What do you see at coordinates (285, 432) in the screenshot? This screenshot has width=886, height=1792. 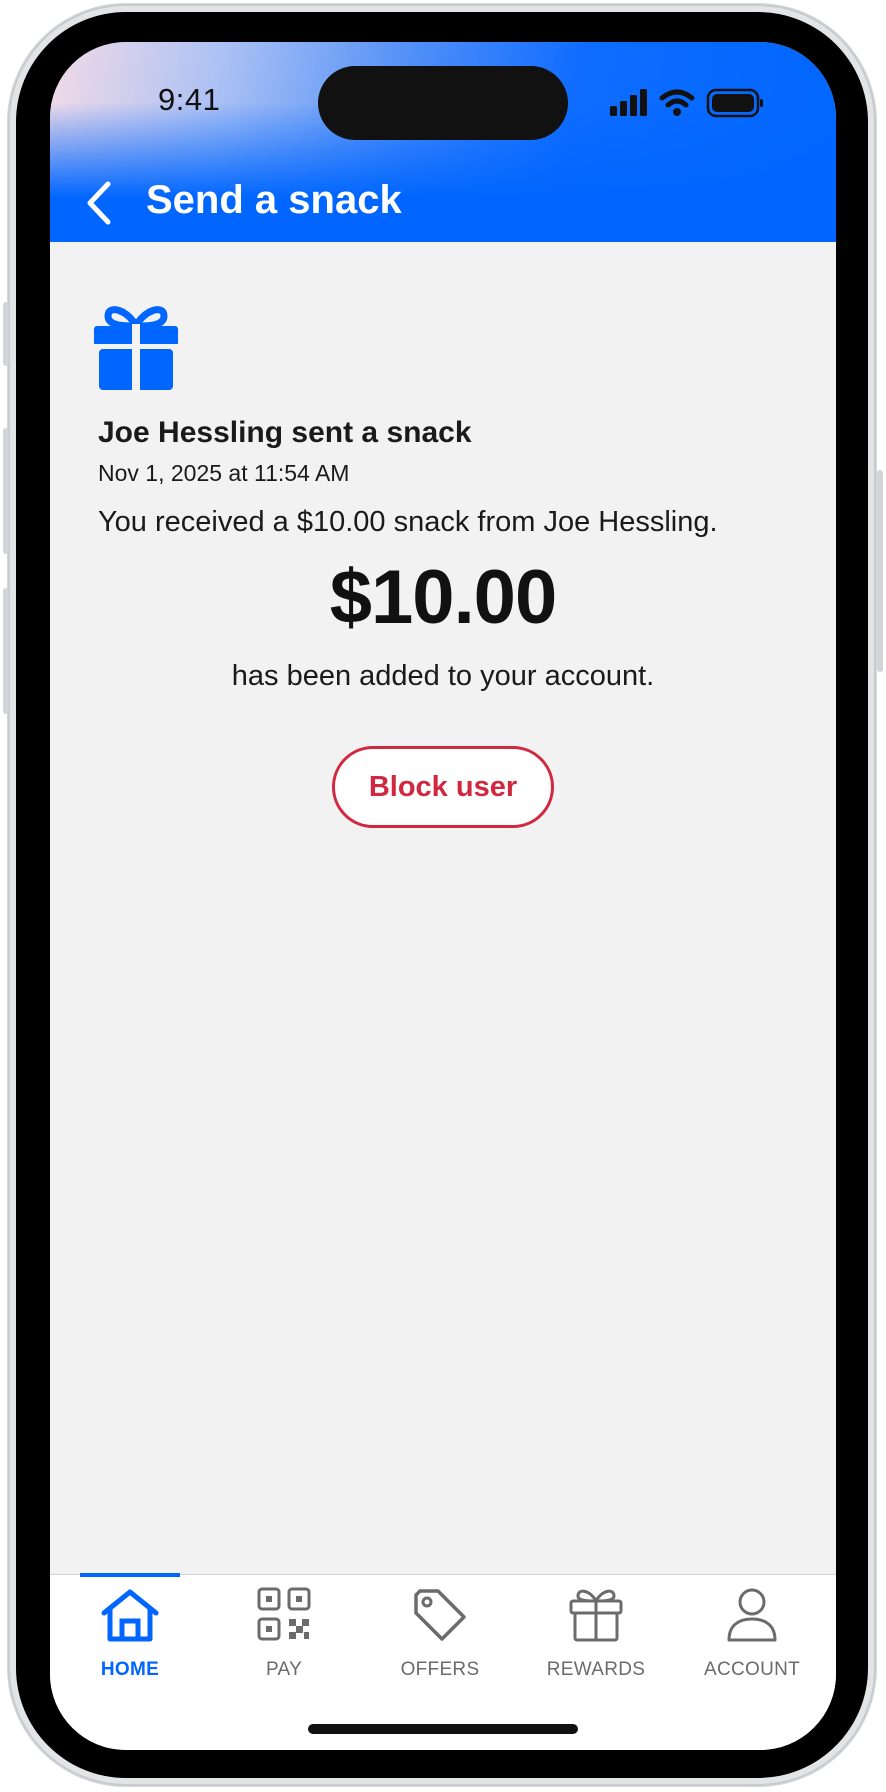 I see `event-title: Joe Hessling sent a snack` at bounding box center [285, 432].